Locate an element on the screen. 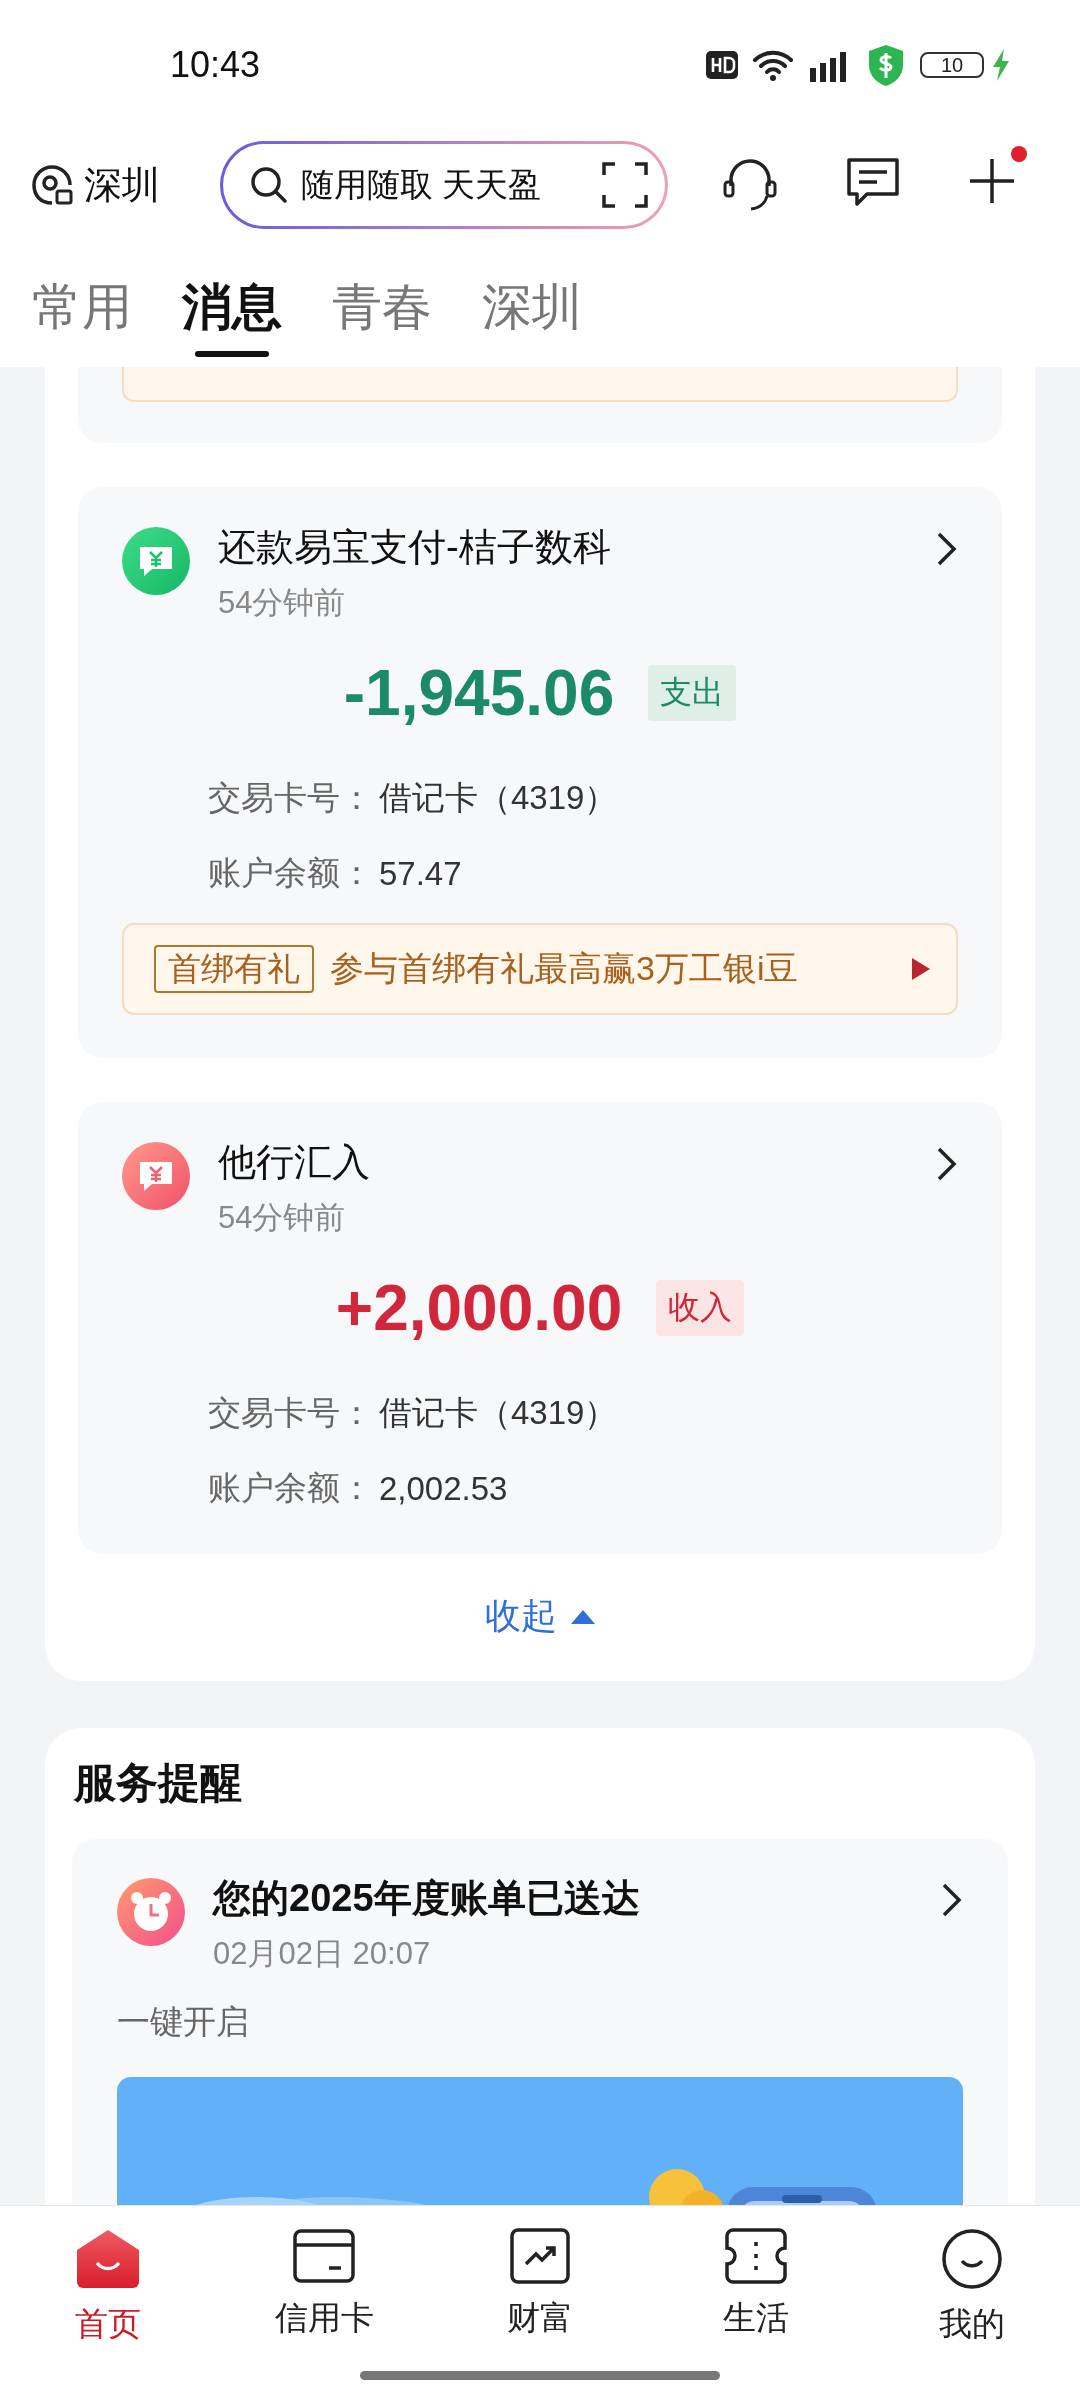 Image resolution: width=1080 pixels, height=2400 pixels. amount: -1,945.06 is located at coordinates (479, 693).